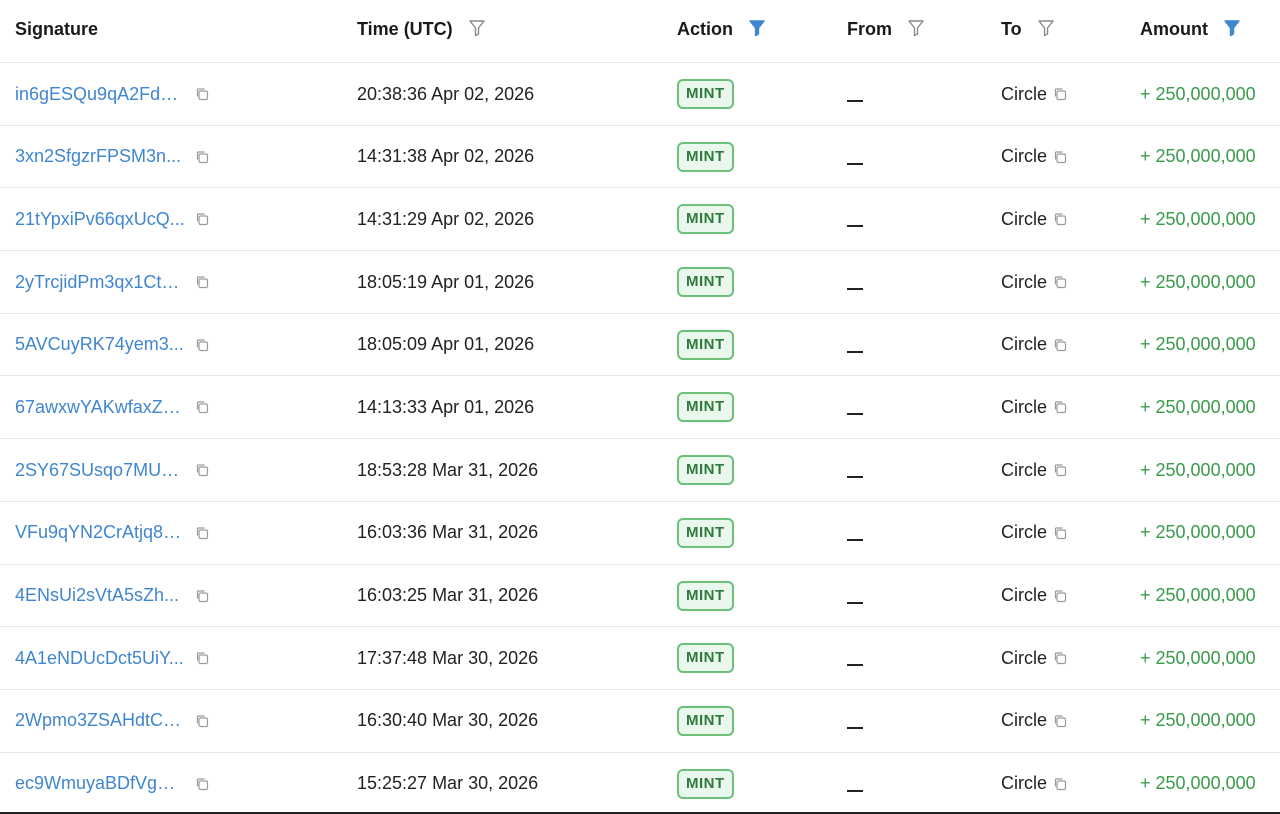 This screenshot has height=814, width=1280. Describe the element at coordinates (916, 28) in the screenshot. I see `filter-icon-from` at that location.